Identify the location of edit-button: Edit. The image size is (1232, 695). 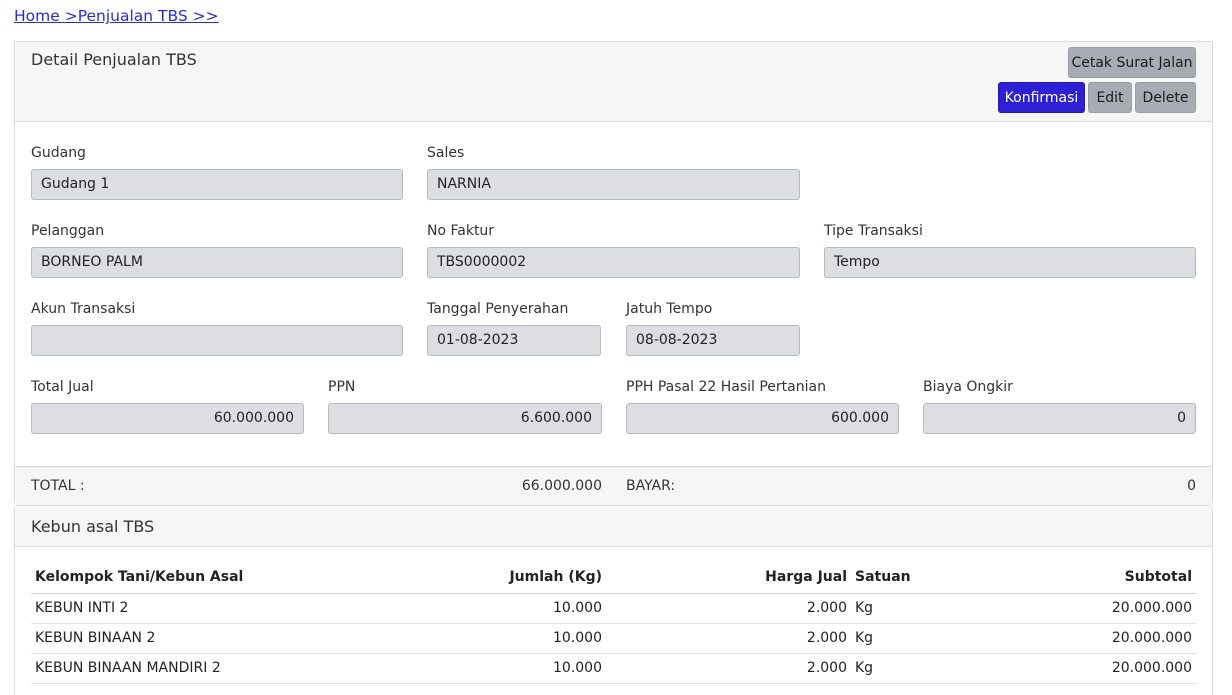
(1110, 97).